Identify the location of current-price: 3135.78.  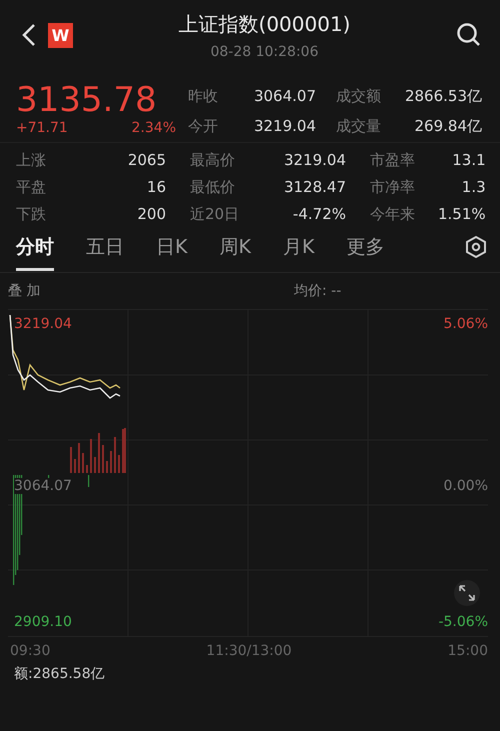
(86, 100).